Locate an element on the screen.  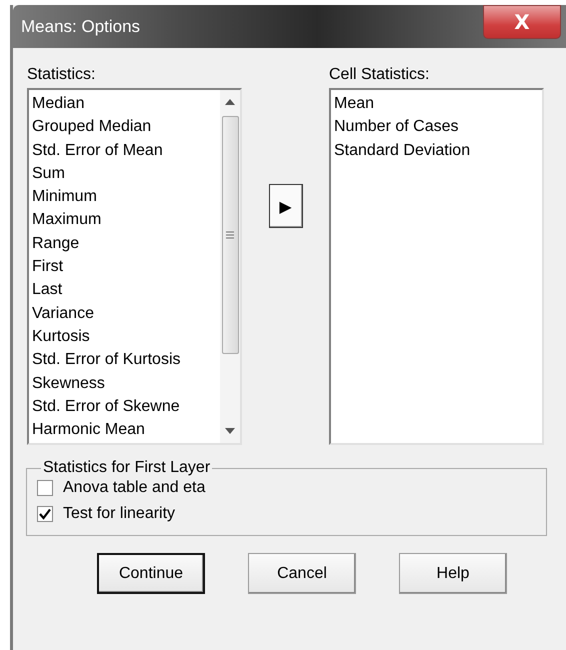
list-item: Last is located at coordinates (47, 290).